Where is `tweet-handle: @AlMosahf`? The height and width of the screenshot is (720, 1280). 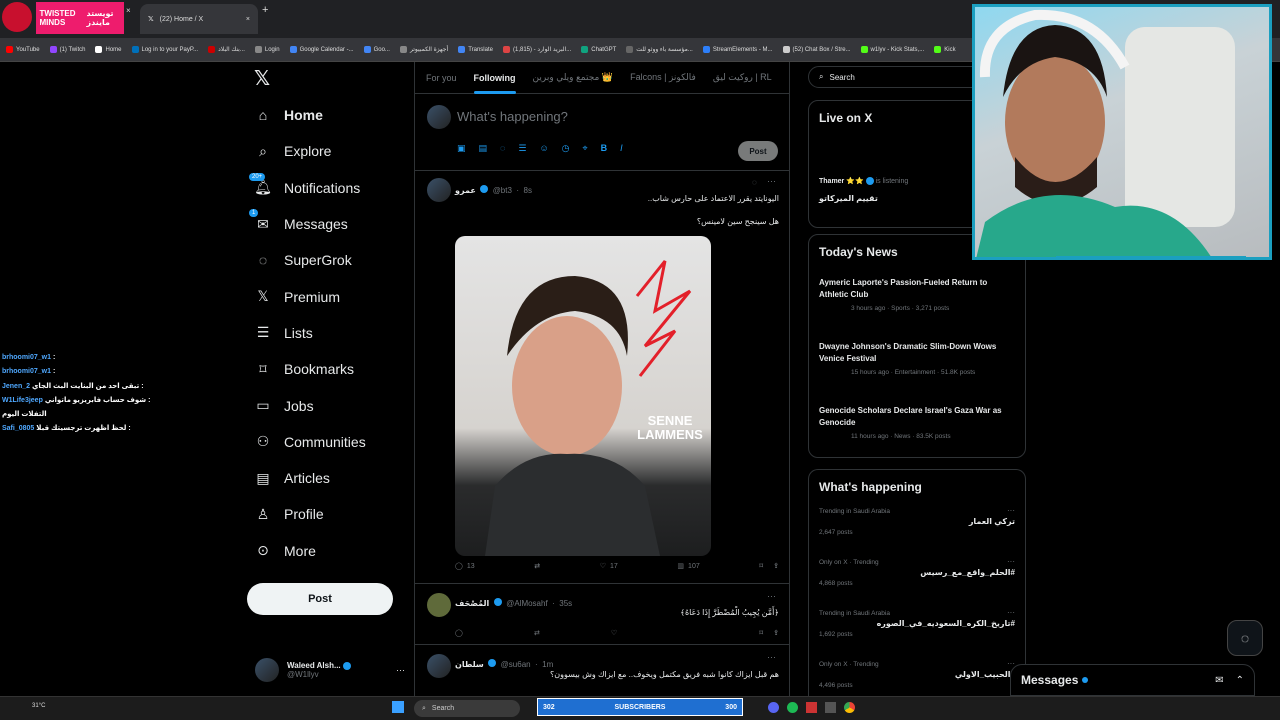
tweet-handle: @AlMosahf is located at coordinates (526, 603).